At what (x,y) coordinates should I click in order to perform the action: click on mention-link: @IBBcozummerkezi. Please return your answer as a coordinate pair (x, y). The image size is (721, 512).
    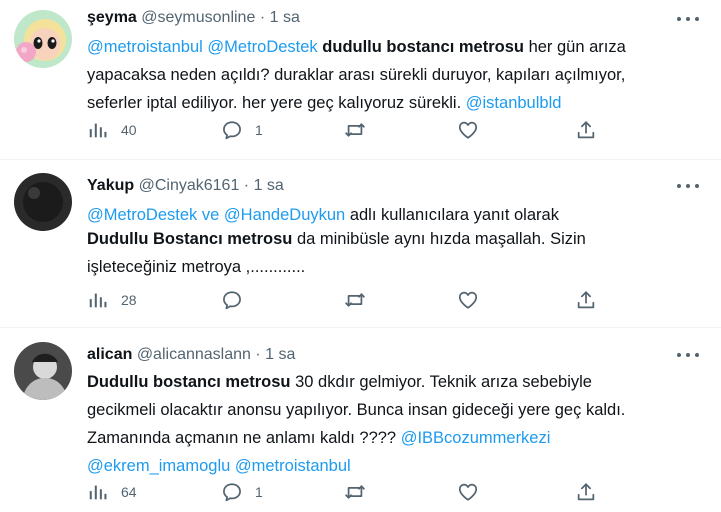
    Looking at the image, I should click on (476, 438).